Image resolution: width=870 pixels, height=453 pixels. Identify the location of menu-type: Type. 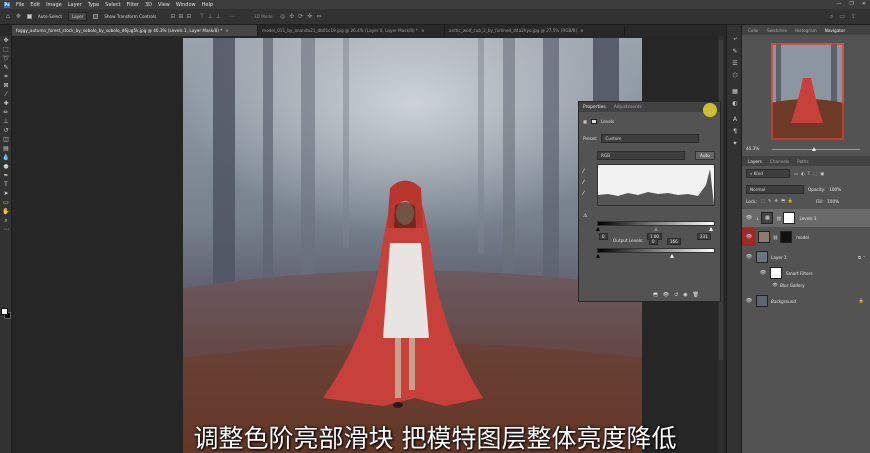
(93, 5).